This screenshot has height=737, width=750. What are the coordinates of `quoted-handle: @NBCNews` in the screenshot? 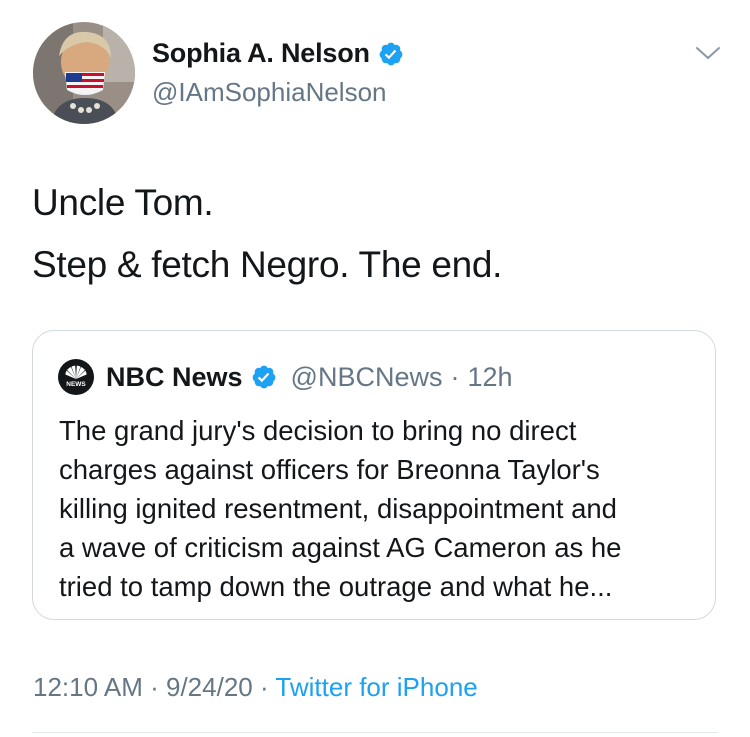 It's located at (366, 376).